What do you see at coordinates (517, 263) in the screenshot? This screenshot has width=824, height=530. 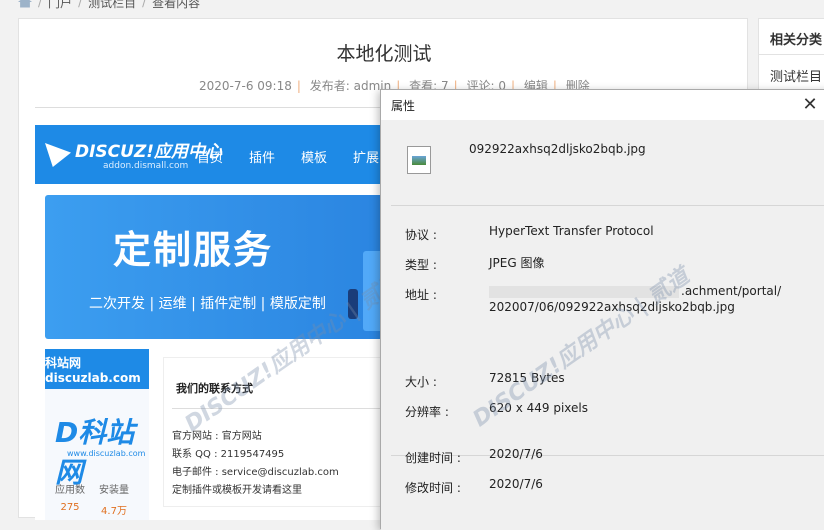 I see `type-value: JPEG 图像` at bounding box center [517, 263].